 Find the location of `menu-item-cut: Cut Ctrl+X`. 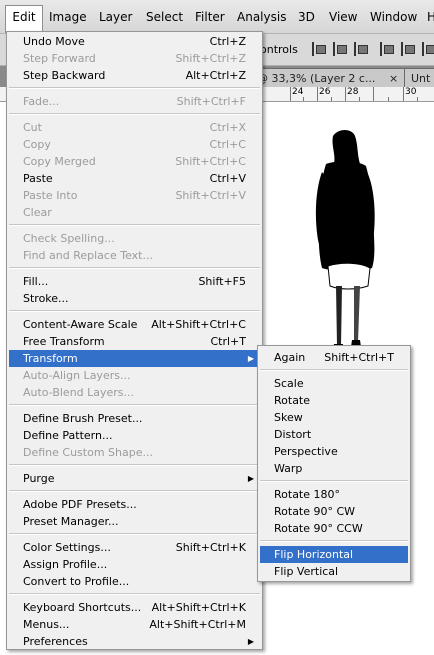

menu-item-cut: Cut Ctrl+X is located at coordinates (134, 127).